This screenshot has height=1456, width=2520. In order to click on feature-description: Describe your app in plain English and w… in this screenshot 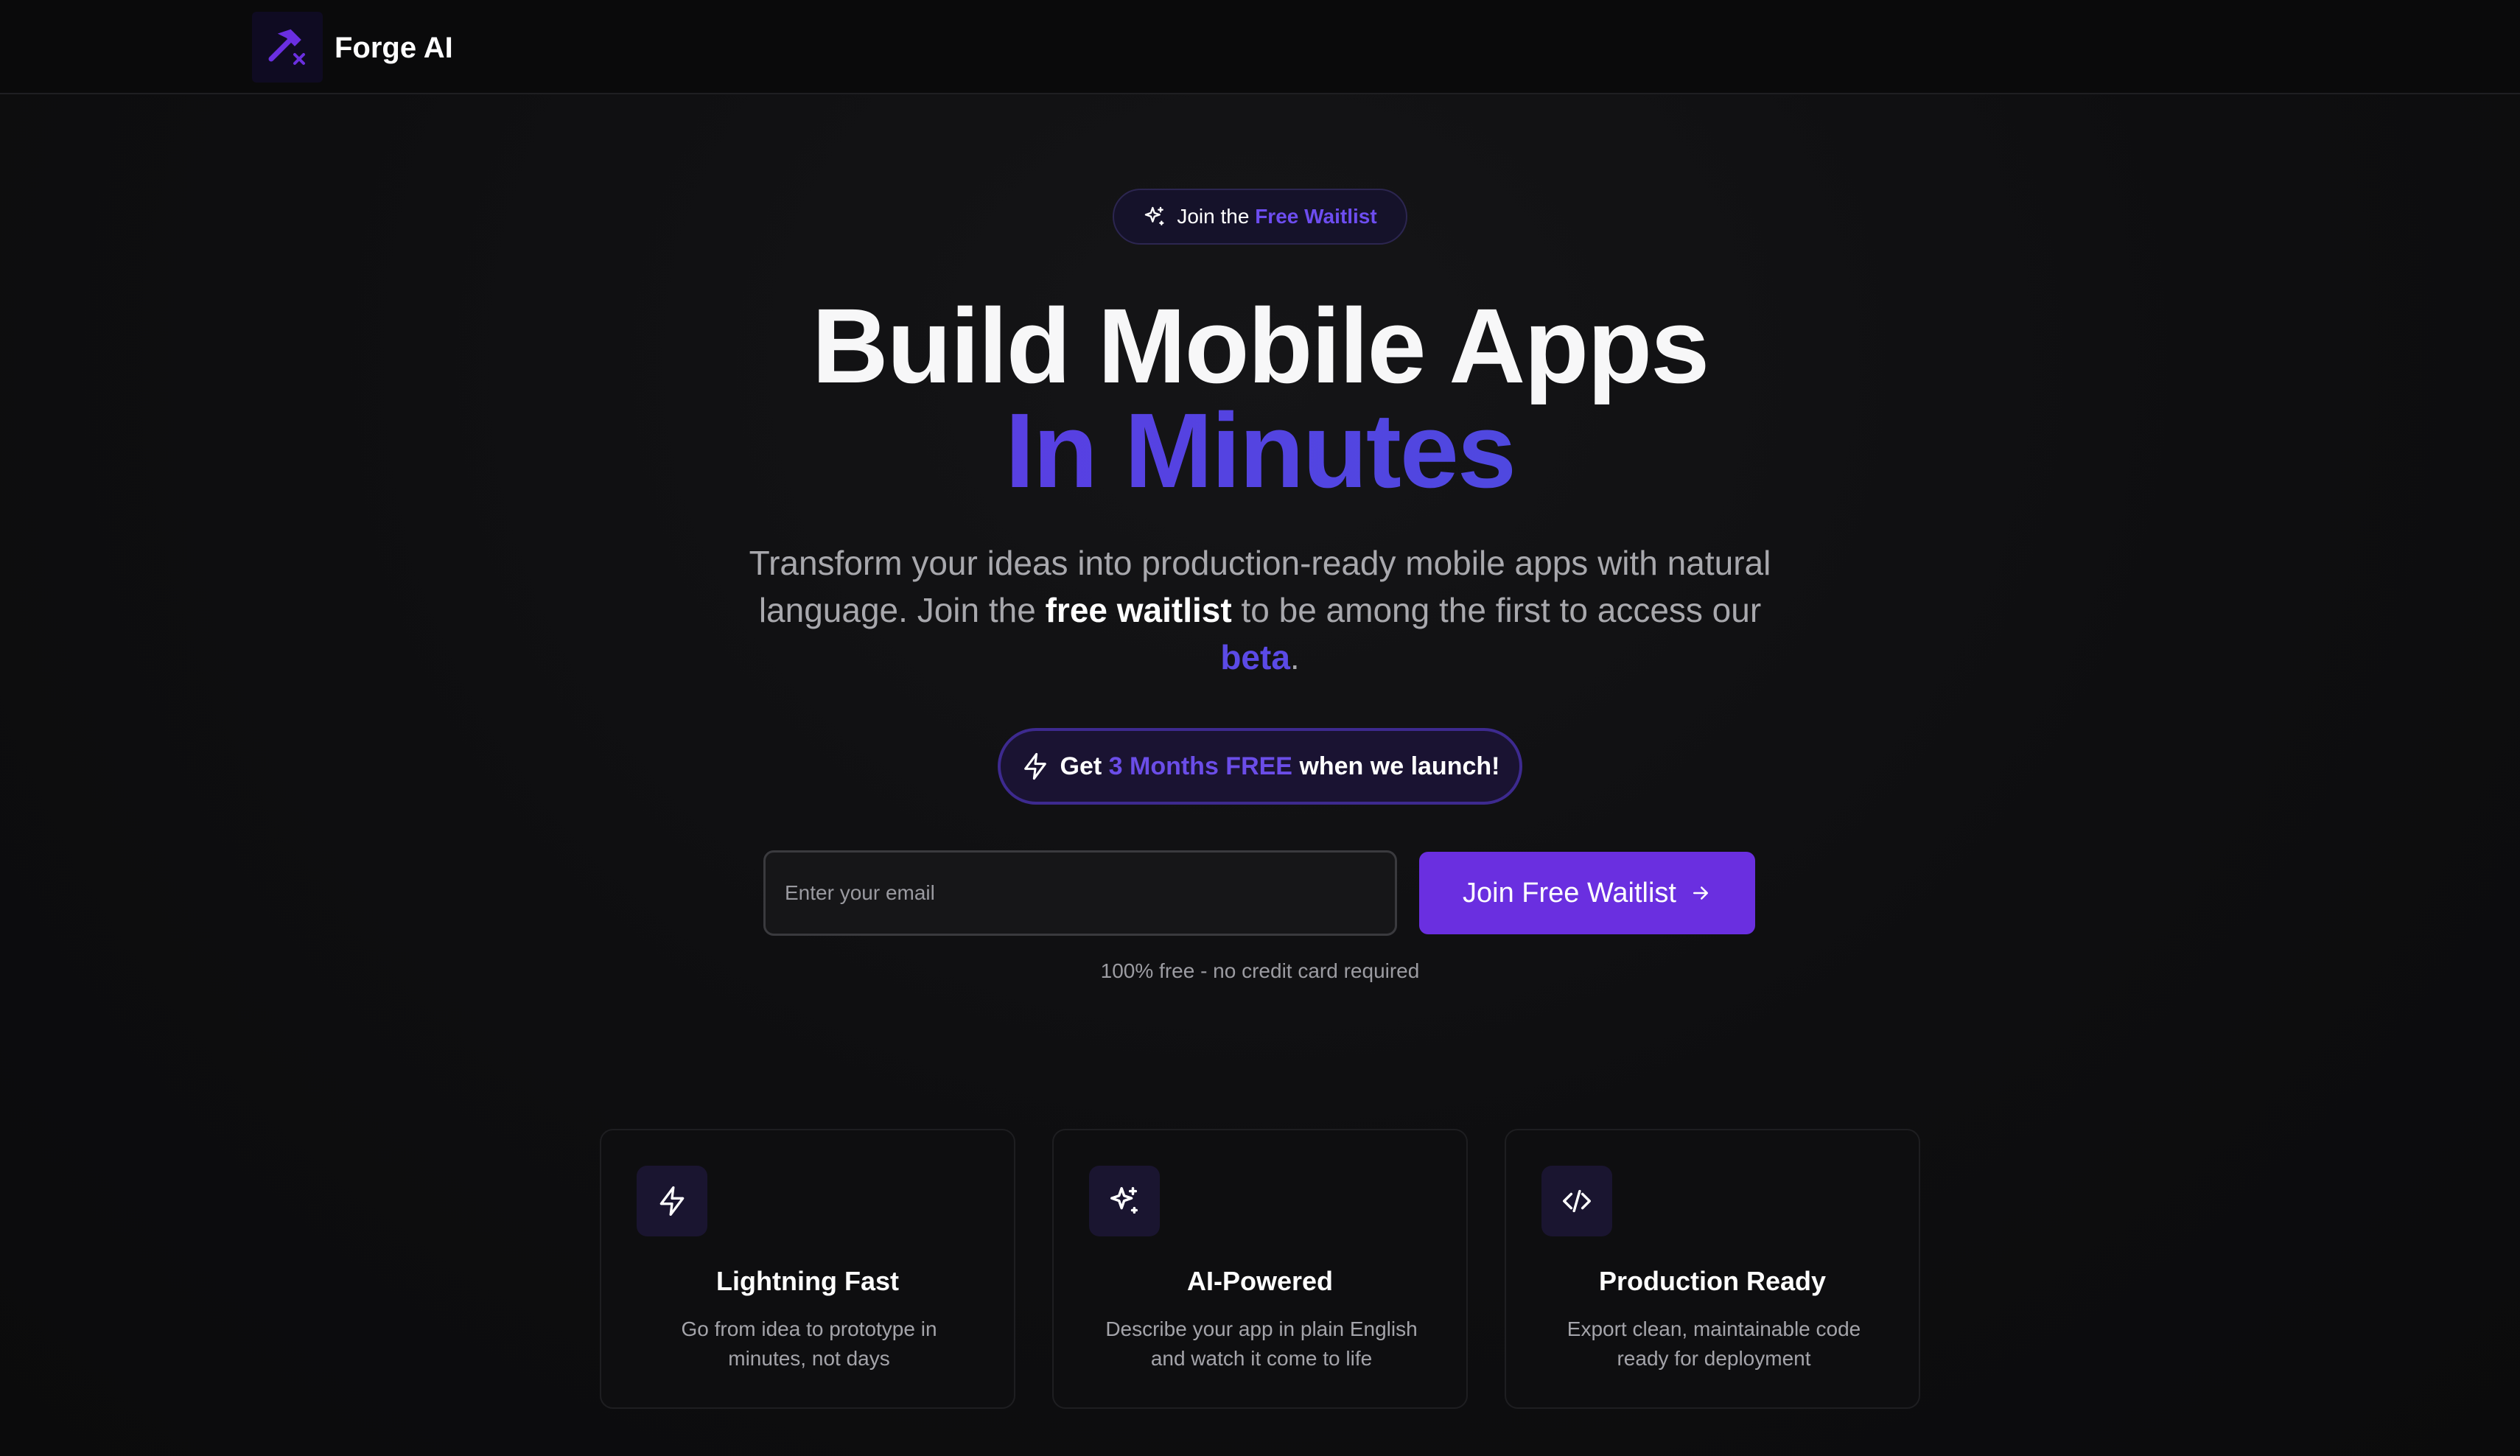, I will do `click(1261, 1343)`.